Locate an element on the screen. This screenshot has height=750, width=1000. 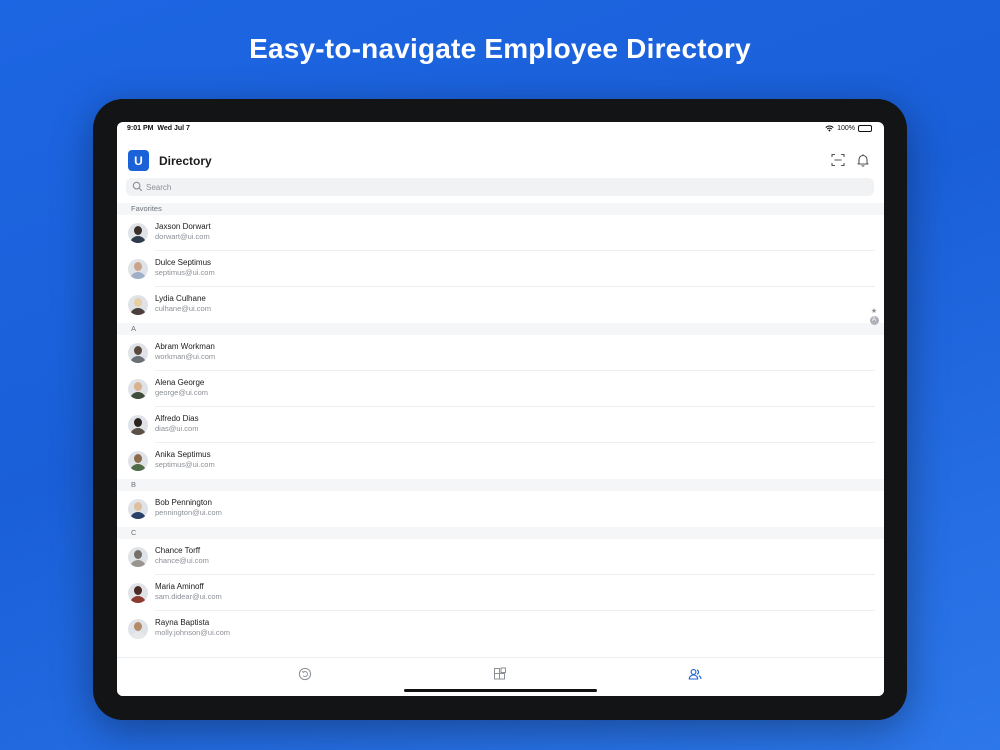
section-header: A is located at coordinates (500, 329).